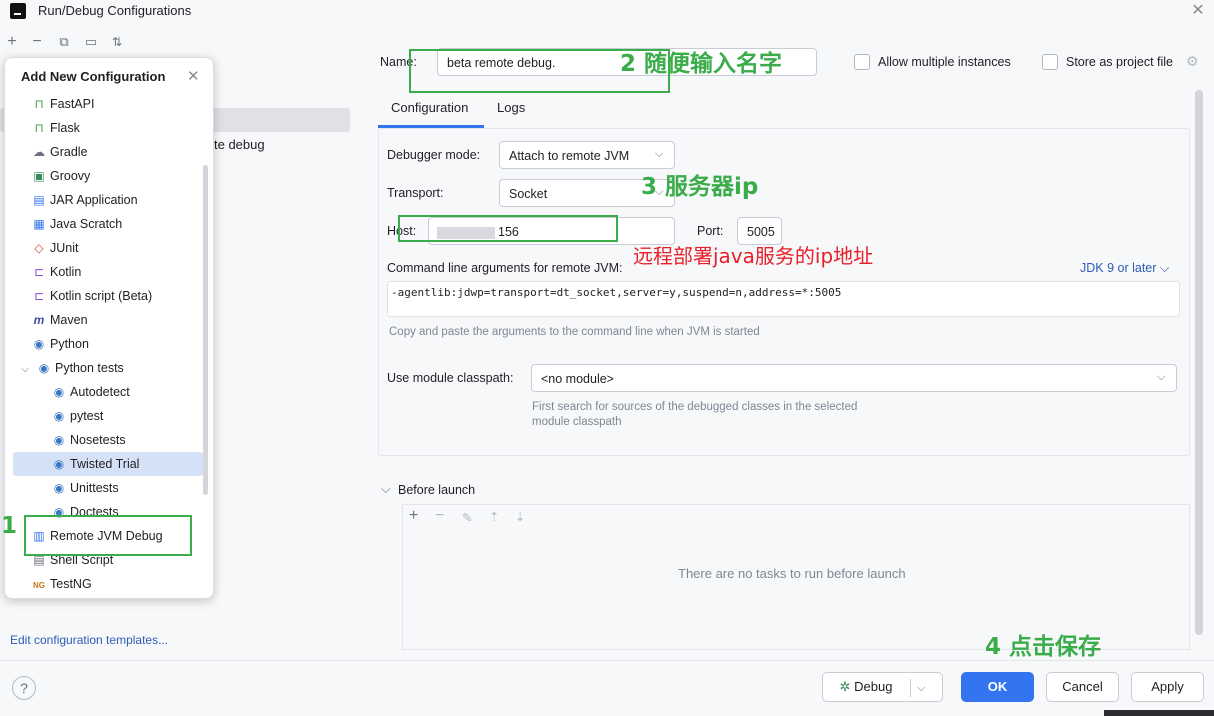 This screenshot has height=716, width=1214. Describe the element at coordinates (1082, 687) in the screenshot. I see `cancel-button: Cancel` at that location.